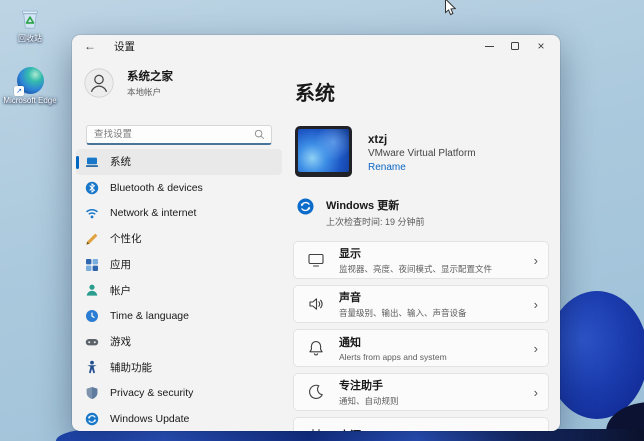 This screenshot has height=441, width=644. Describe the element at coordinates (363, 206) in the screenshot. I see `update-title: Windows 更新` at that location.